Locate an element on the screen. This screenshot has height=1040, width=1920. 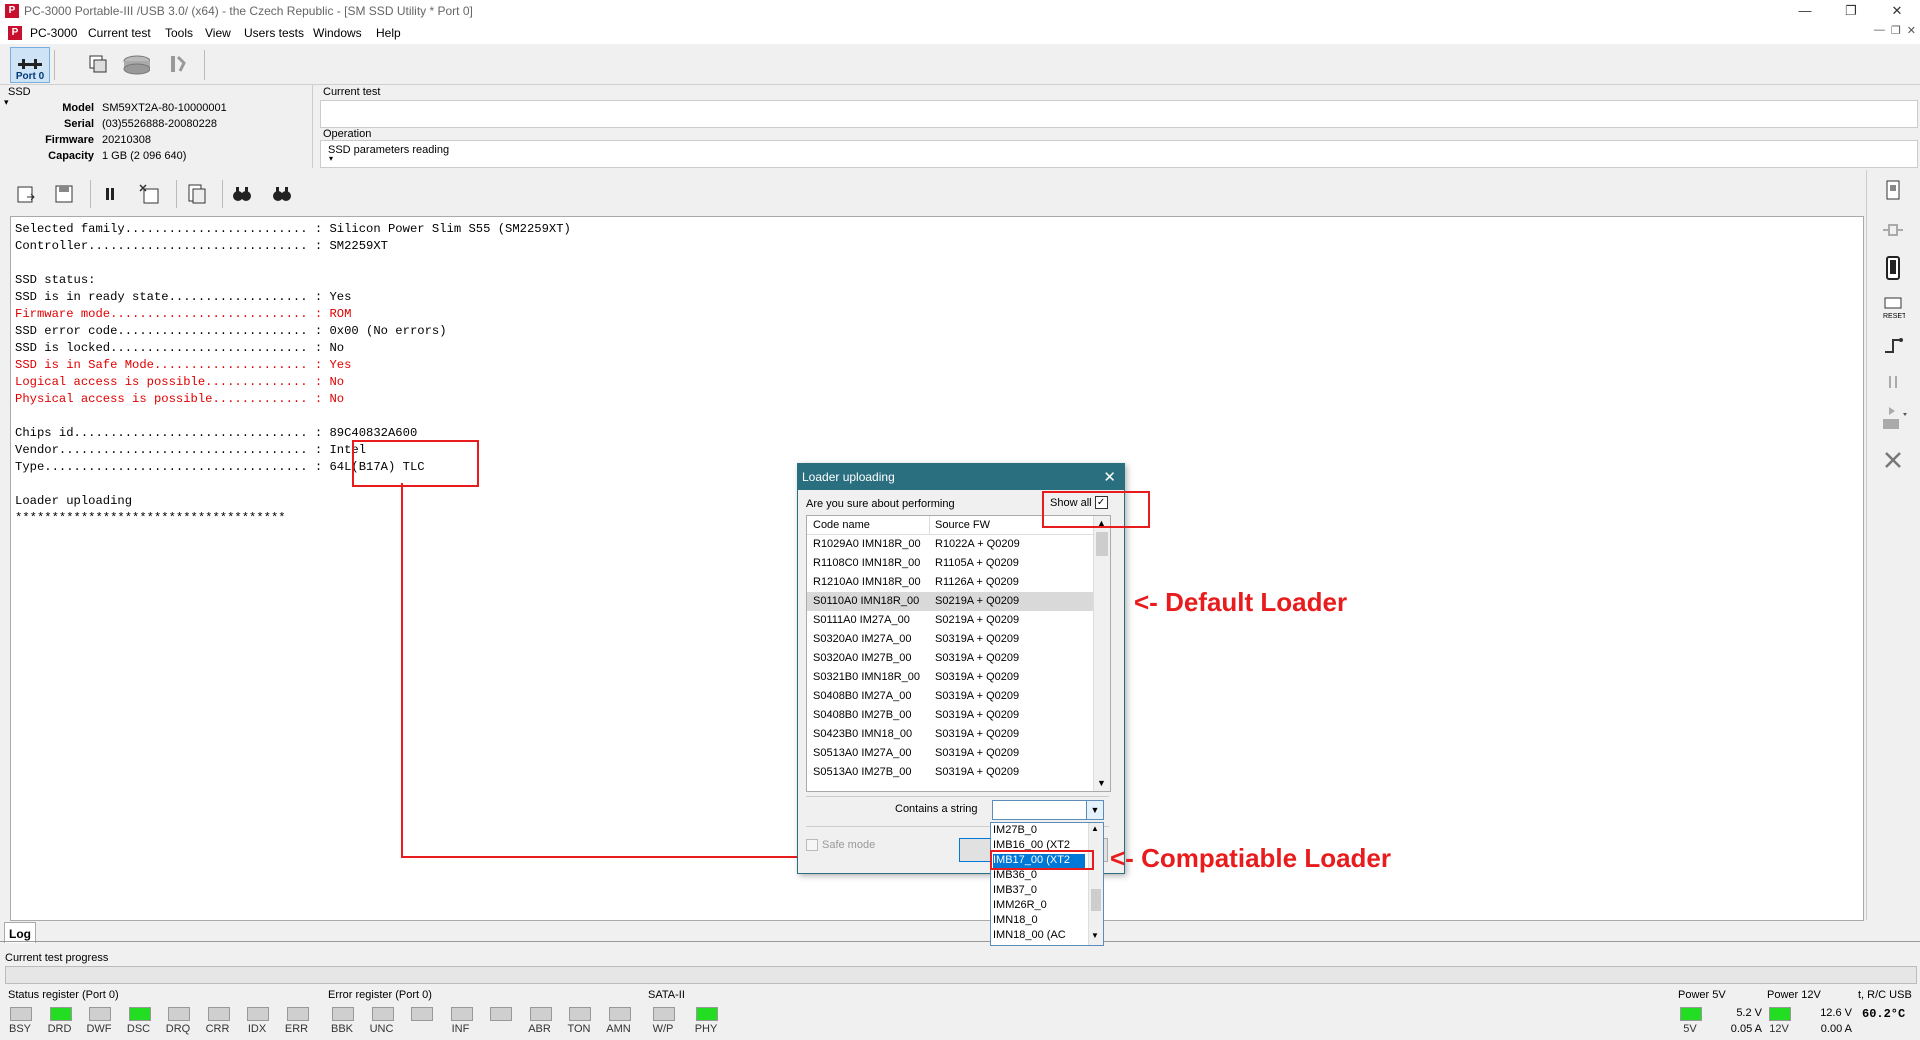
status-led-label: TON is located at coordinates (579, 1029).